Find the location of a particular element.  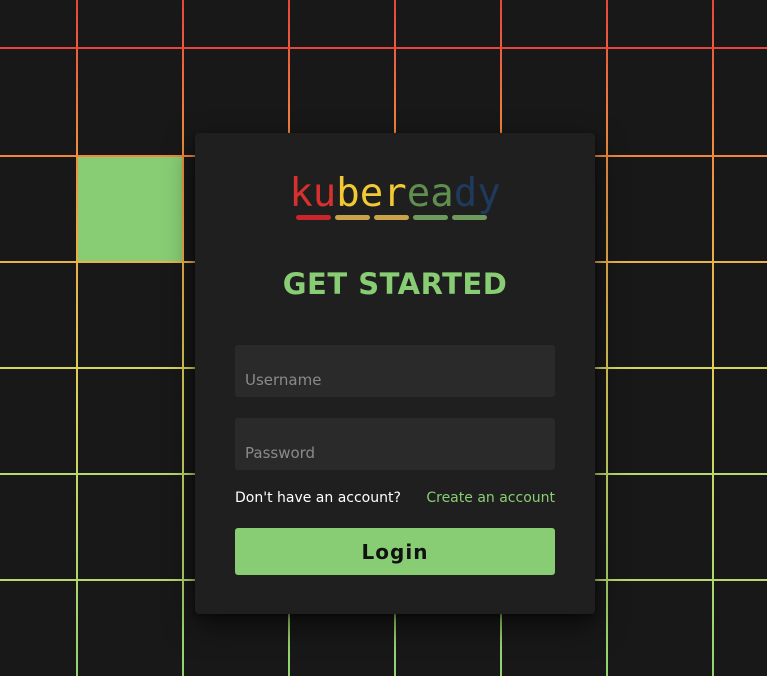

account-question: Don't have an account? is located at coordinates (318, 498).